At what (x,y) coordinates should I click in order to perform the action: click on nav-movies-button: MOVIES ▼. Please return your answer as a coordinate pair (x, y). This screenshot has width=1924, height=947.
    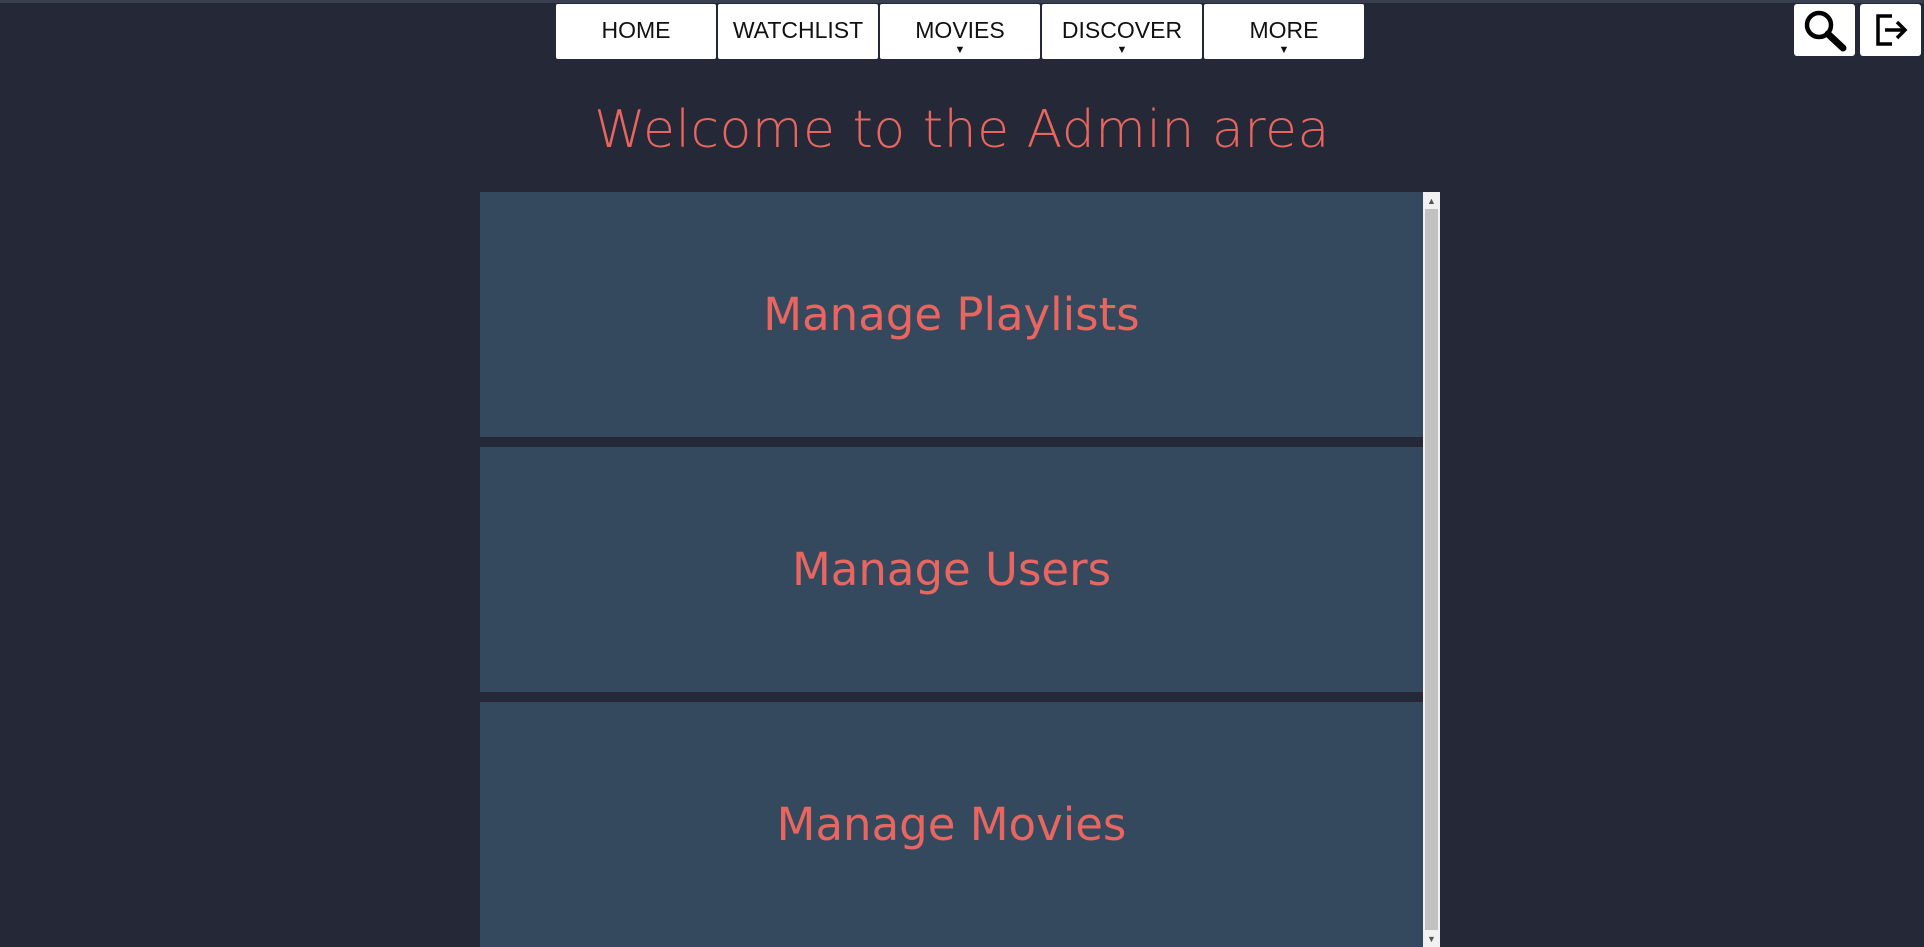
    Looking at the image, I should click on (960, 31).